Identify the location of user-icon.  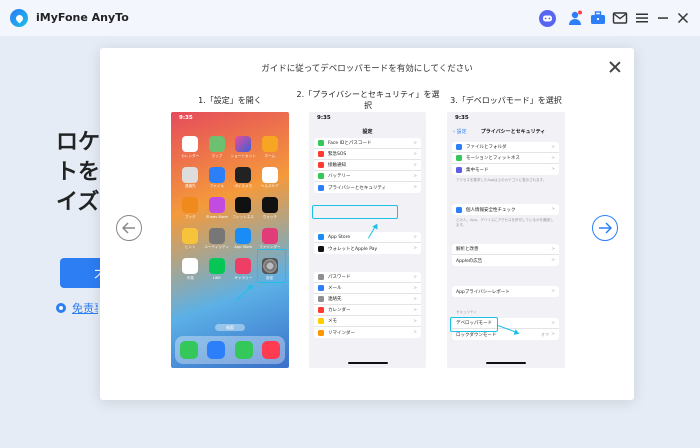
(575, 18).